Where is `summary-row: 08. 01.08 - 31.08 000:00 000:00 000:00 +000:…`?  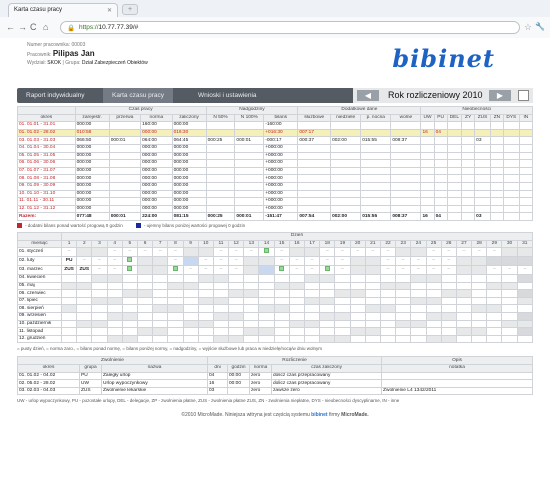
summary-row: 08. 01.08 - 31.08 000:00 000:00 000:00 +000:… is located at coordinates (275, 178).